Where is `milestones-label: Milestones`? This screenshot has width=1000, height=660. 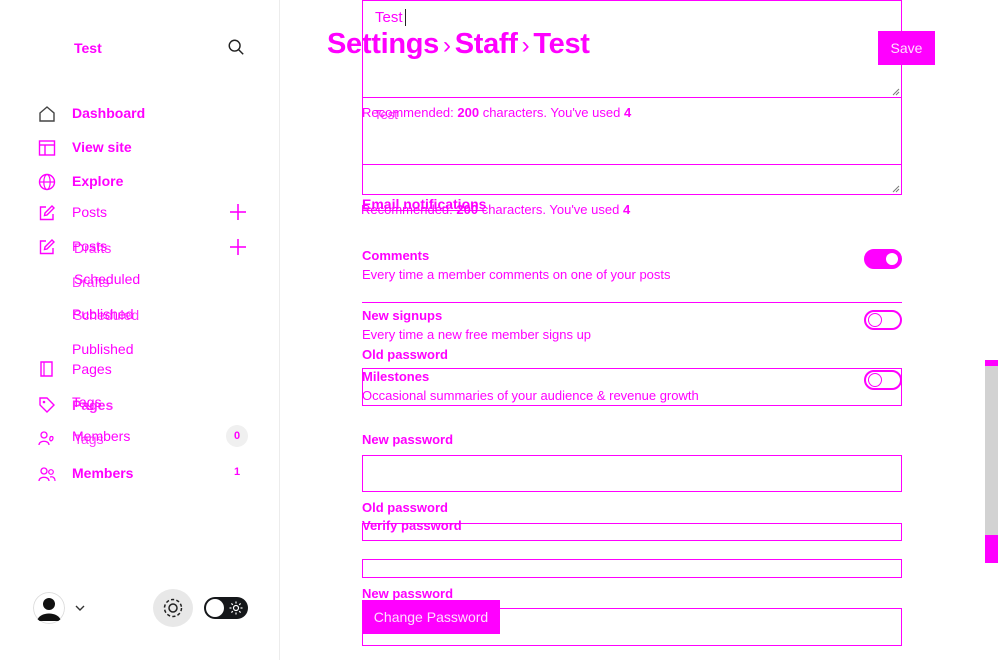 milestones-label: Milestones is located at coordinates (396, 376).